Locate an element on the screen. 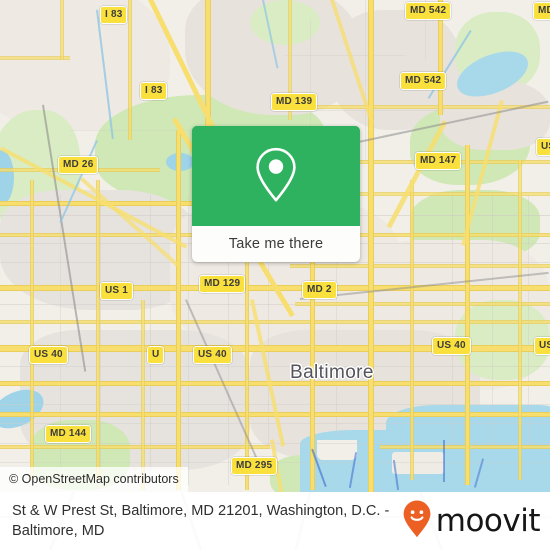 This screenshot has height=550, width=550. highway-shield: MD 26 is located at coordinates (78, 165).